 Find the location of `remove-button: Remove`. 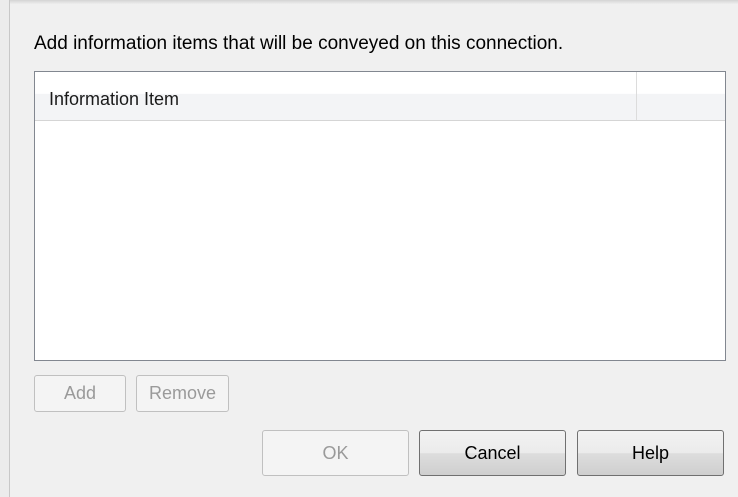

remove-button: Remove is located at coordinates (182, 393).